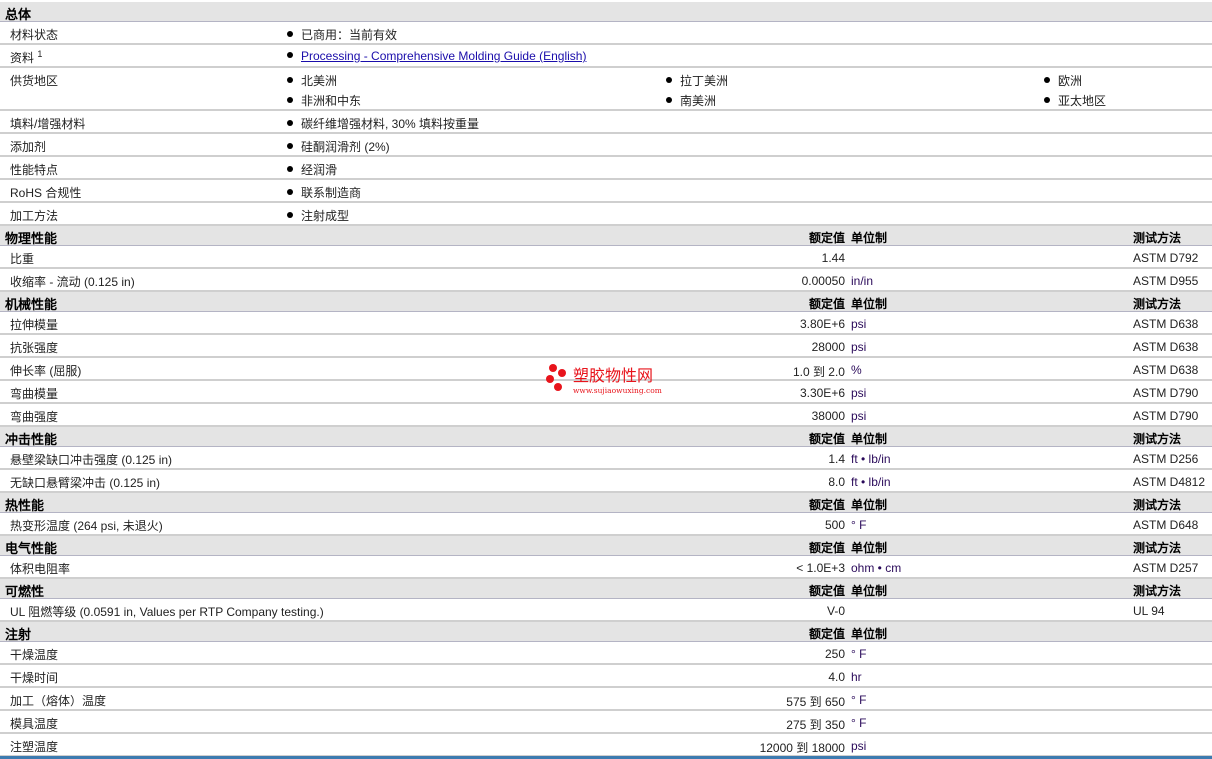 This screenshot has height=759, width=1212. What do you see at coordinates (834, 654) in the screenshot?
I see `property-value: 250` at bounding box center [834, 654].